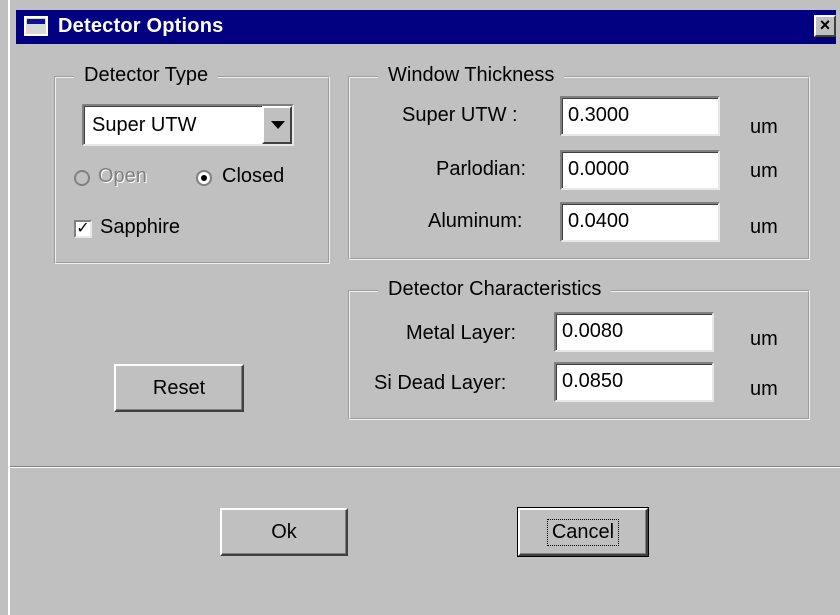 The height and width of the screenshot is (615, 840). Describe the element at coordinates (146, 75) in the screenshot. I see `detector-type-legend: Detector Type` at that location.